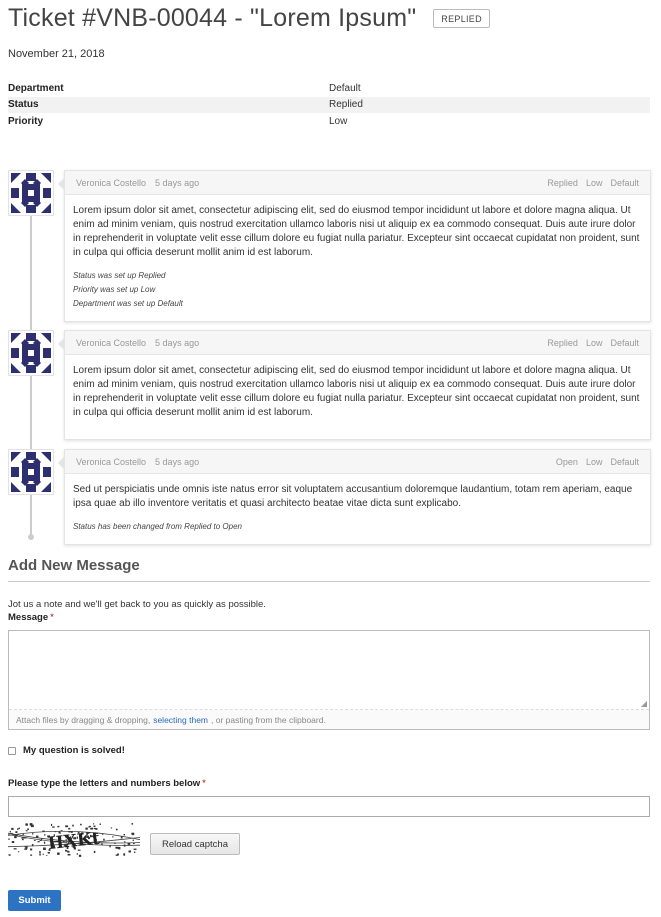 This screenshot has height=917, width=661. What do you see at coordinates (338, 121) in the screenshot?
I see `meta-value: Low` at bounding box center [338, 121].